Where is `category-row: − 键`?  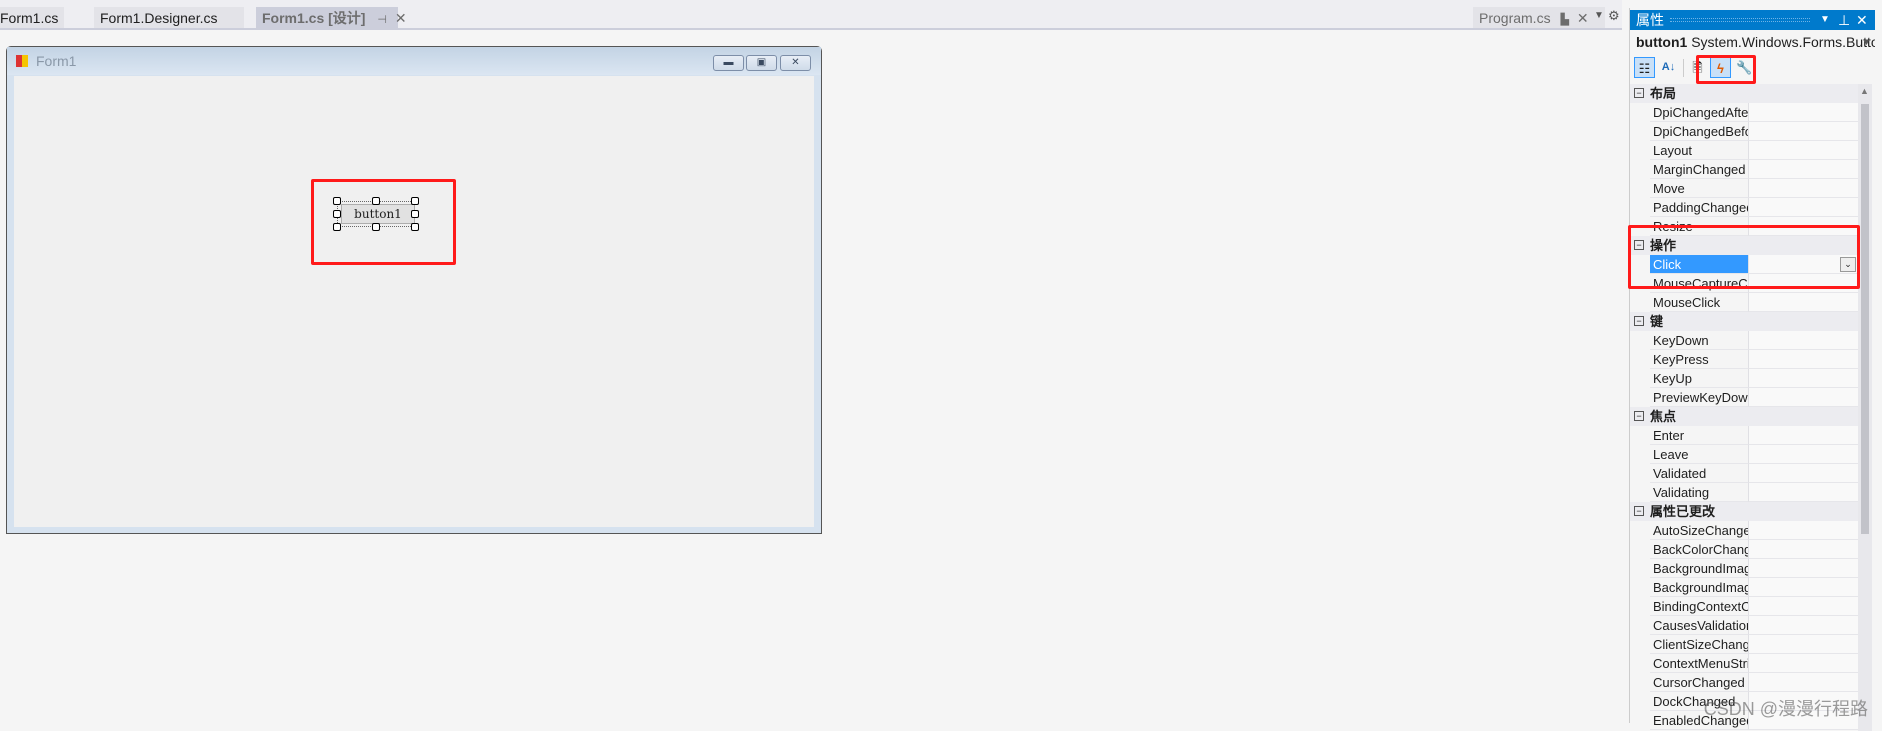 category-row: − 键 is located at coordinates (1744, 321).